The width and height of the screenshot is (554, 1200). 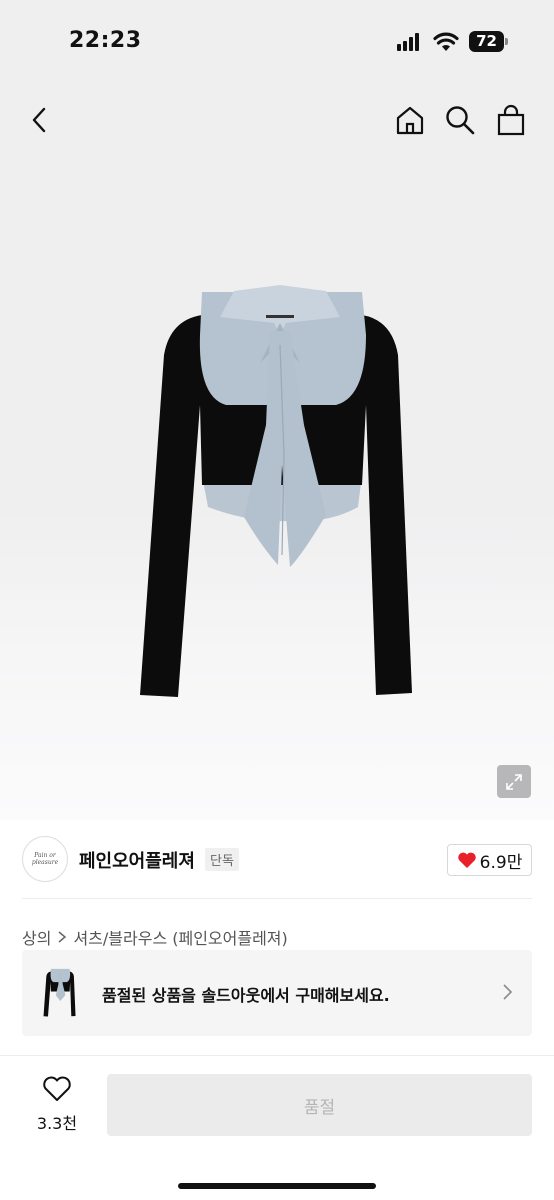 I want to click on search-icon, so click(x=460, y=120).